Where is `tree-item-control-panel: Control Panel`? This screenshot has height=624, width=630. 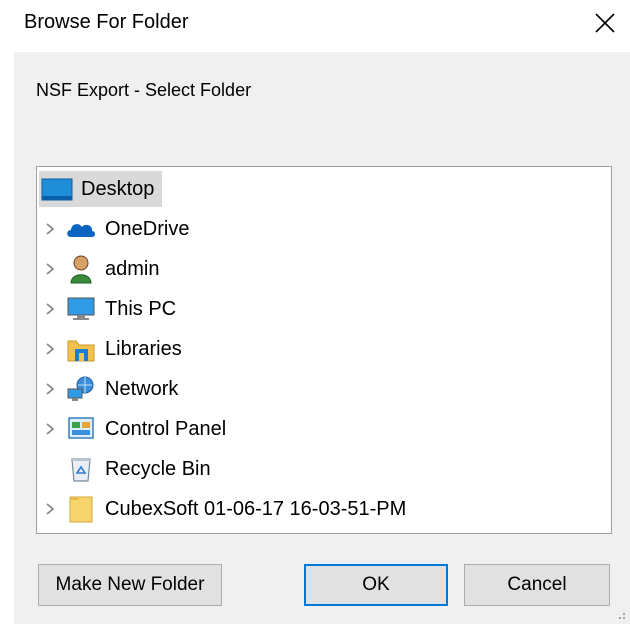
tree-item-control-panel: Control Panel is located at coordinates (131, 429).